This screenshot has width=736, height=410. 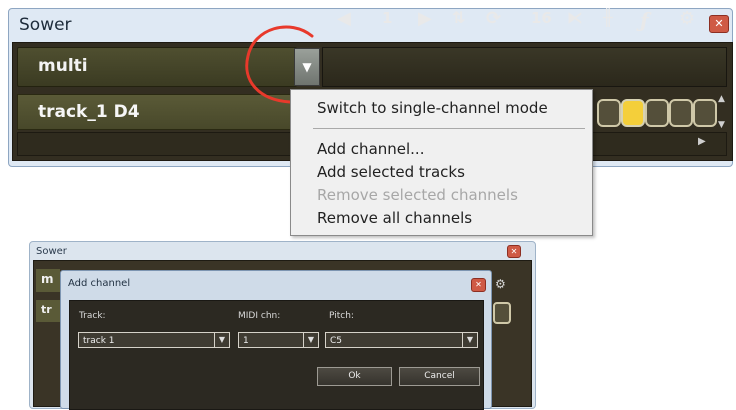 What do you see at coordinates (401, 340) in the screenshot?
I see `pitch-select: C5 ▼` at bounding box center [401, 340].